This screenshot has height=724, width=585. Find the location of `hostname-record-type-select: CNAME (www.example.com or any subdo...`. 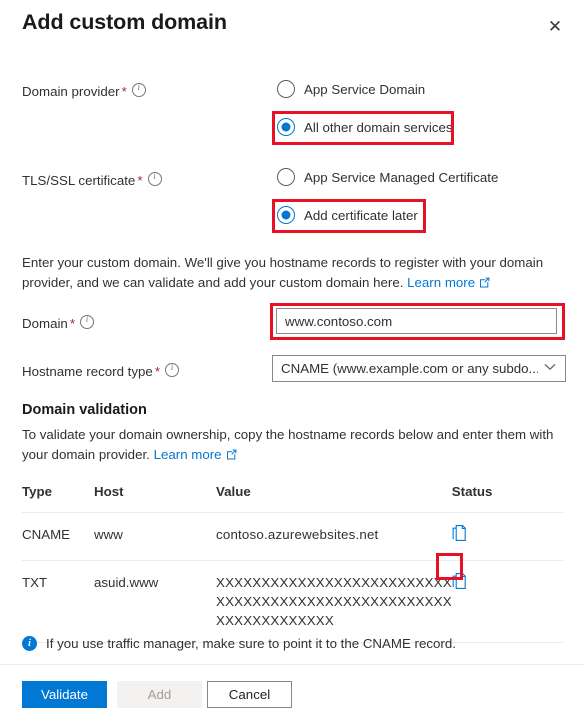

hostname-record-type-select: CNAME (www.example.com or any subdo... is located at coordinates (419, 368).